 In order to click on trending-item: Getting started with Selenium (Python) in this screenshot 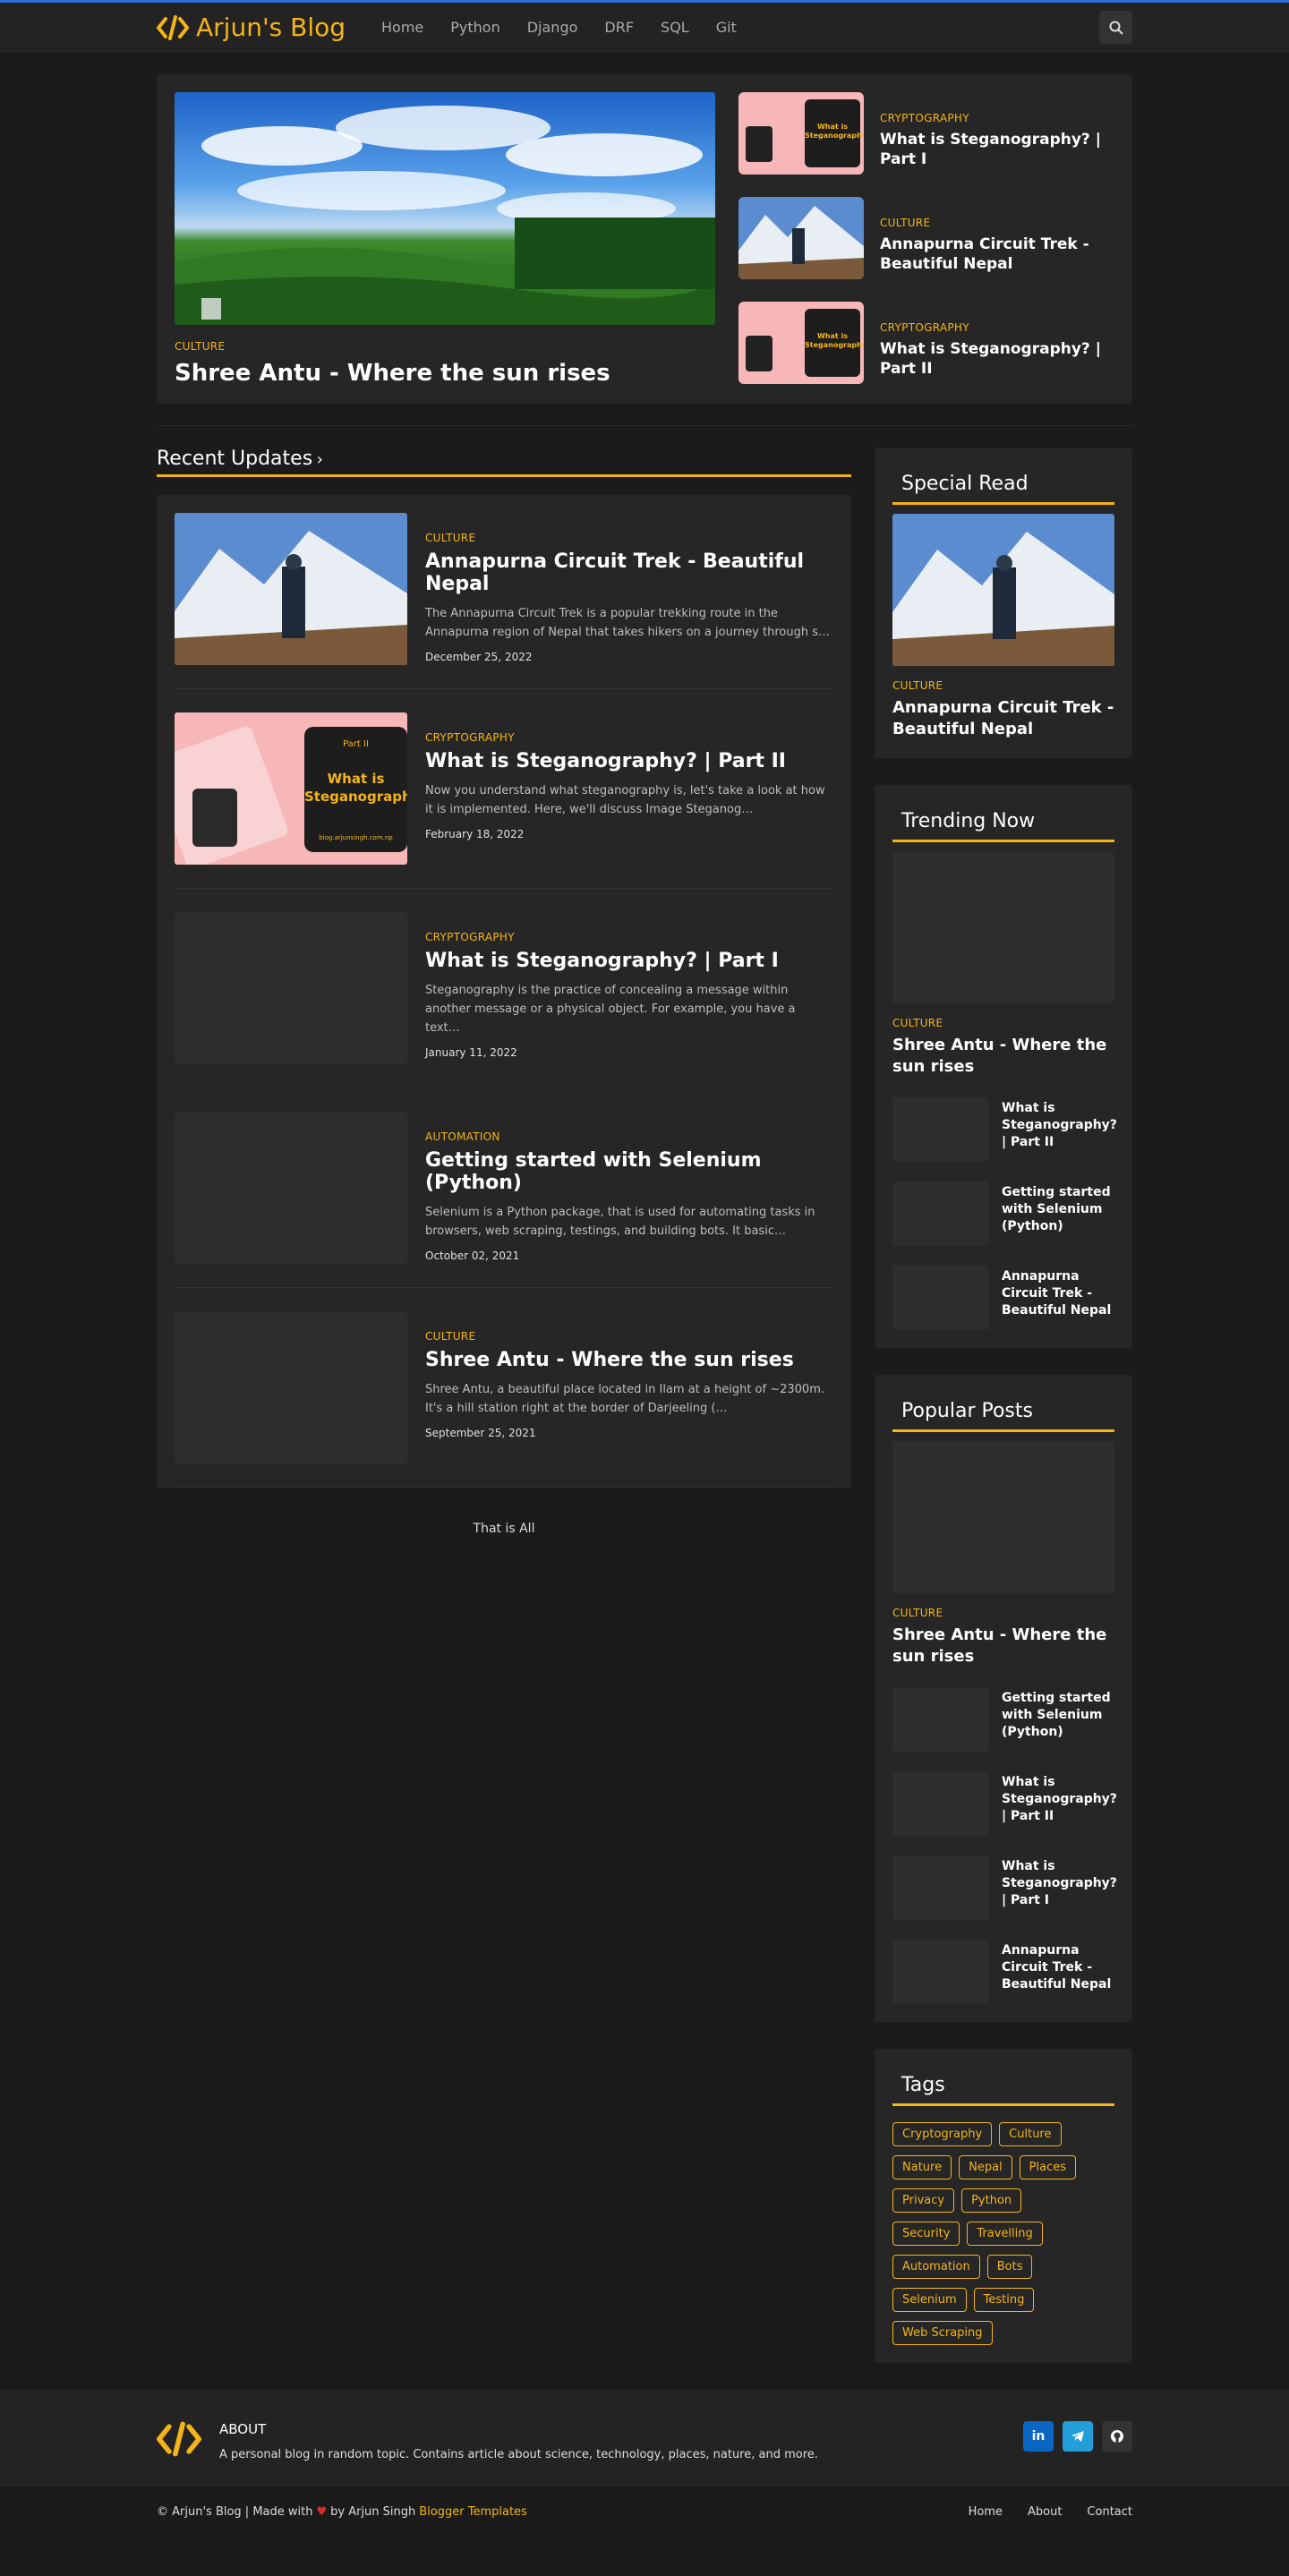, I will do `click(1003, 1213)`.